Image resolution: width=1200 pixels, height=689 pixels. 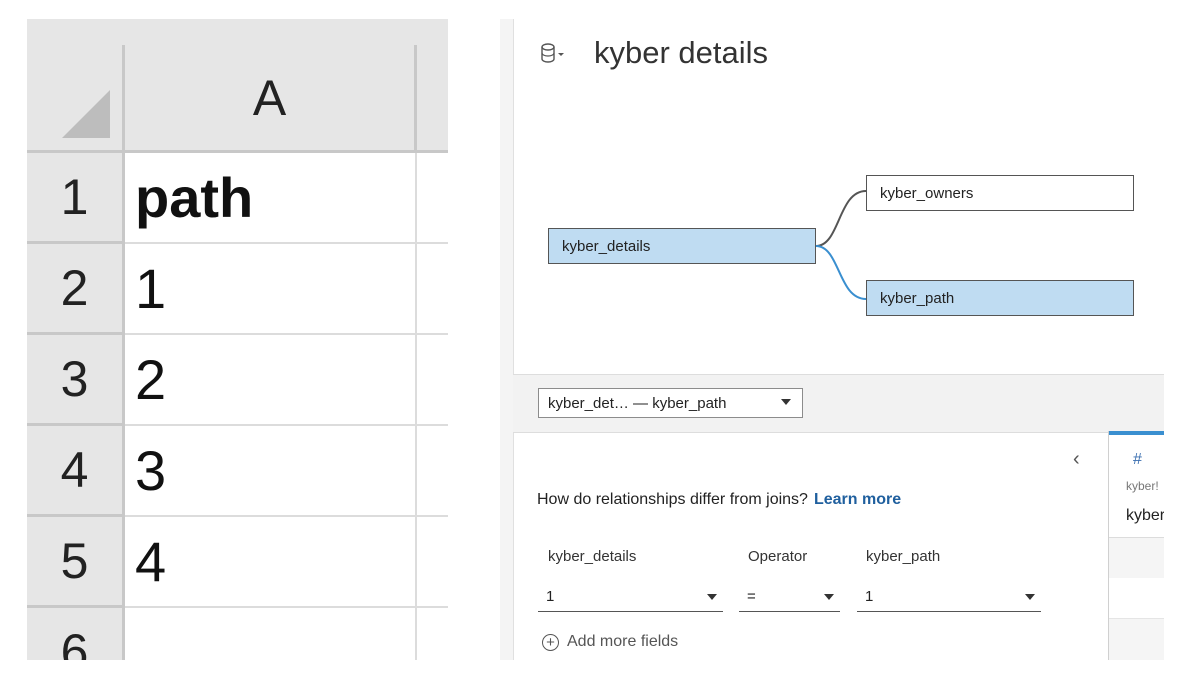 I want to click on relationship-selector: kyber_det… — kyber_path, so click(x=670, y=403).